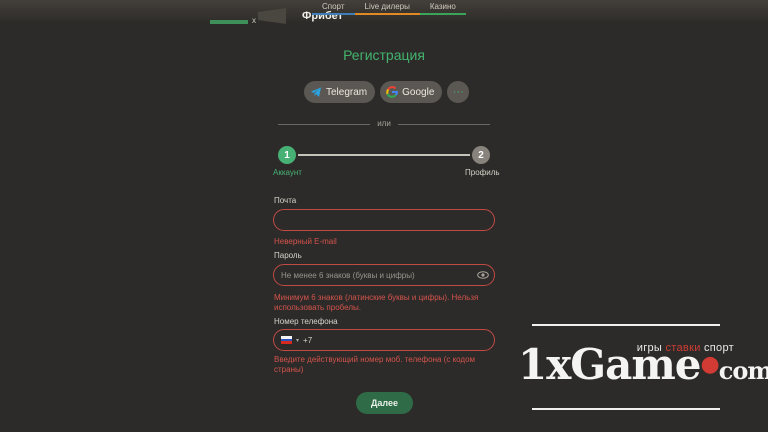  I want to click on or-divider: или, so click(384, 124).